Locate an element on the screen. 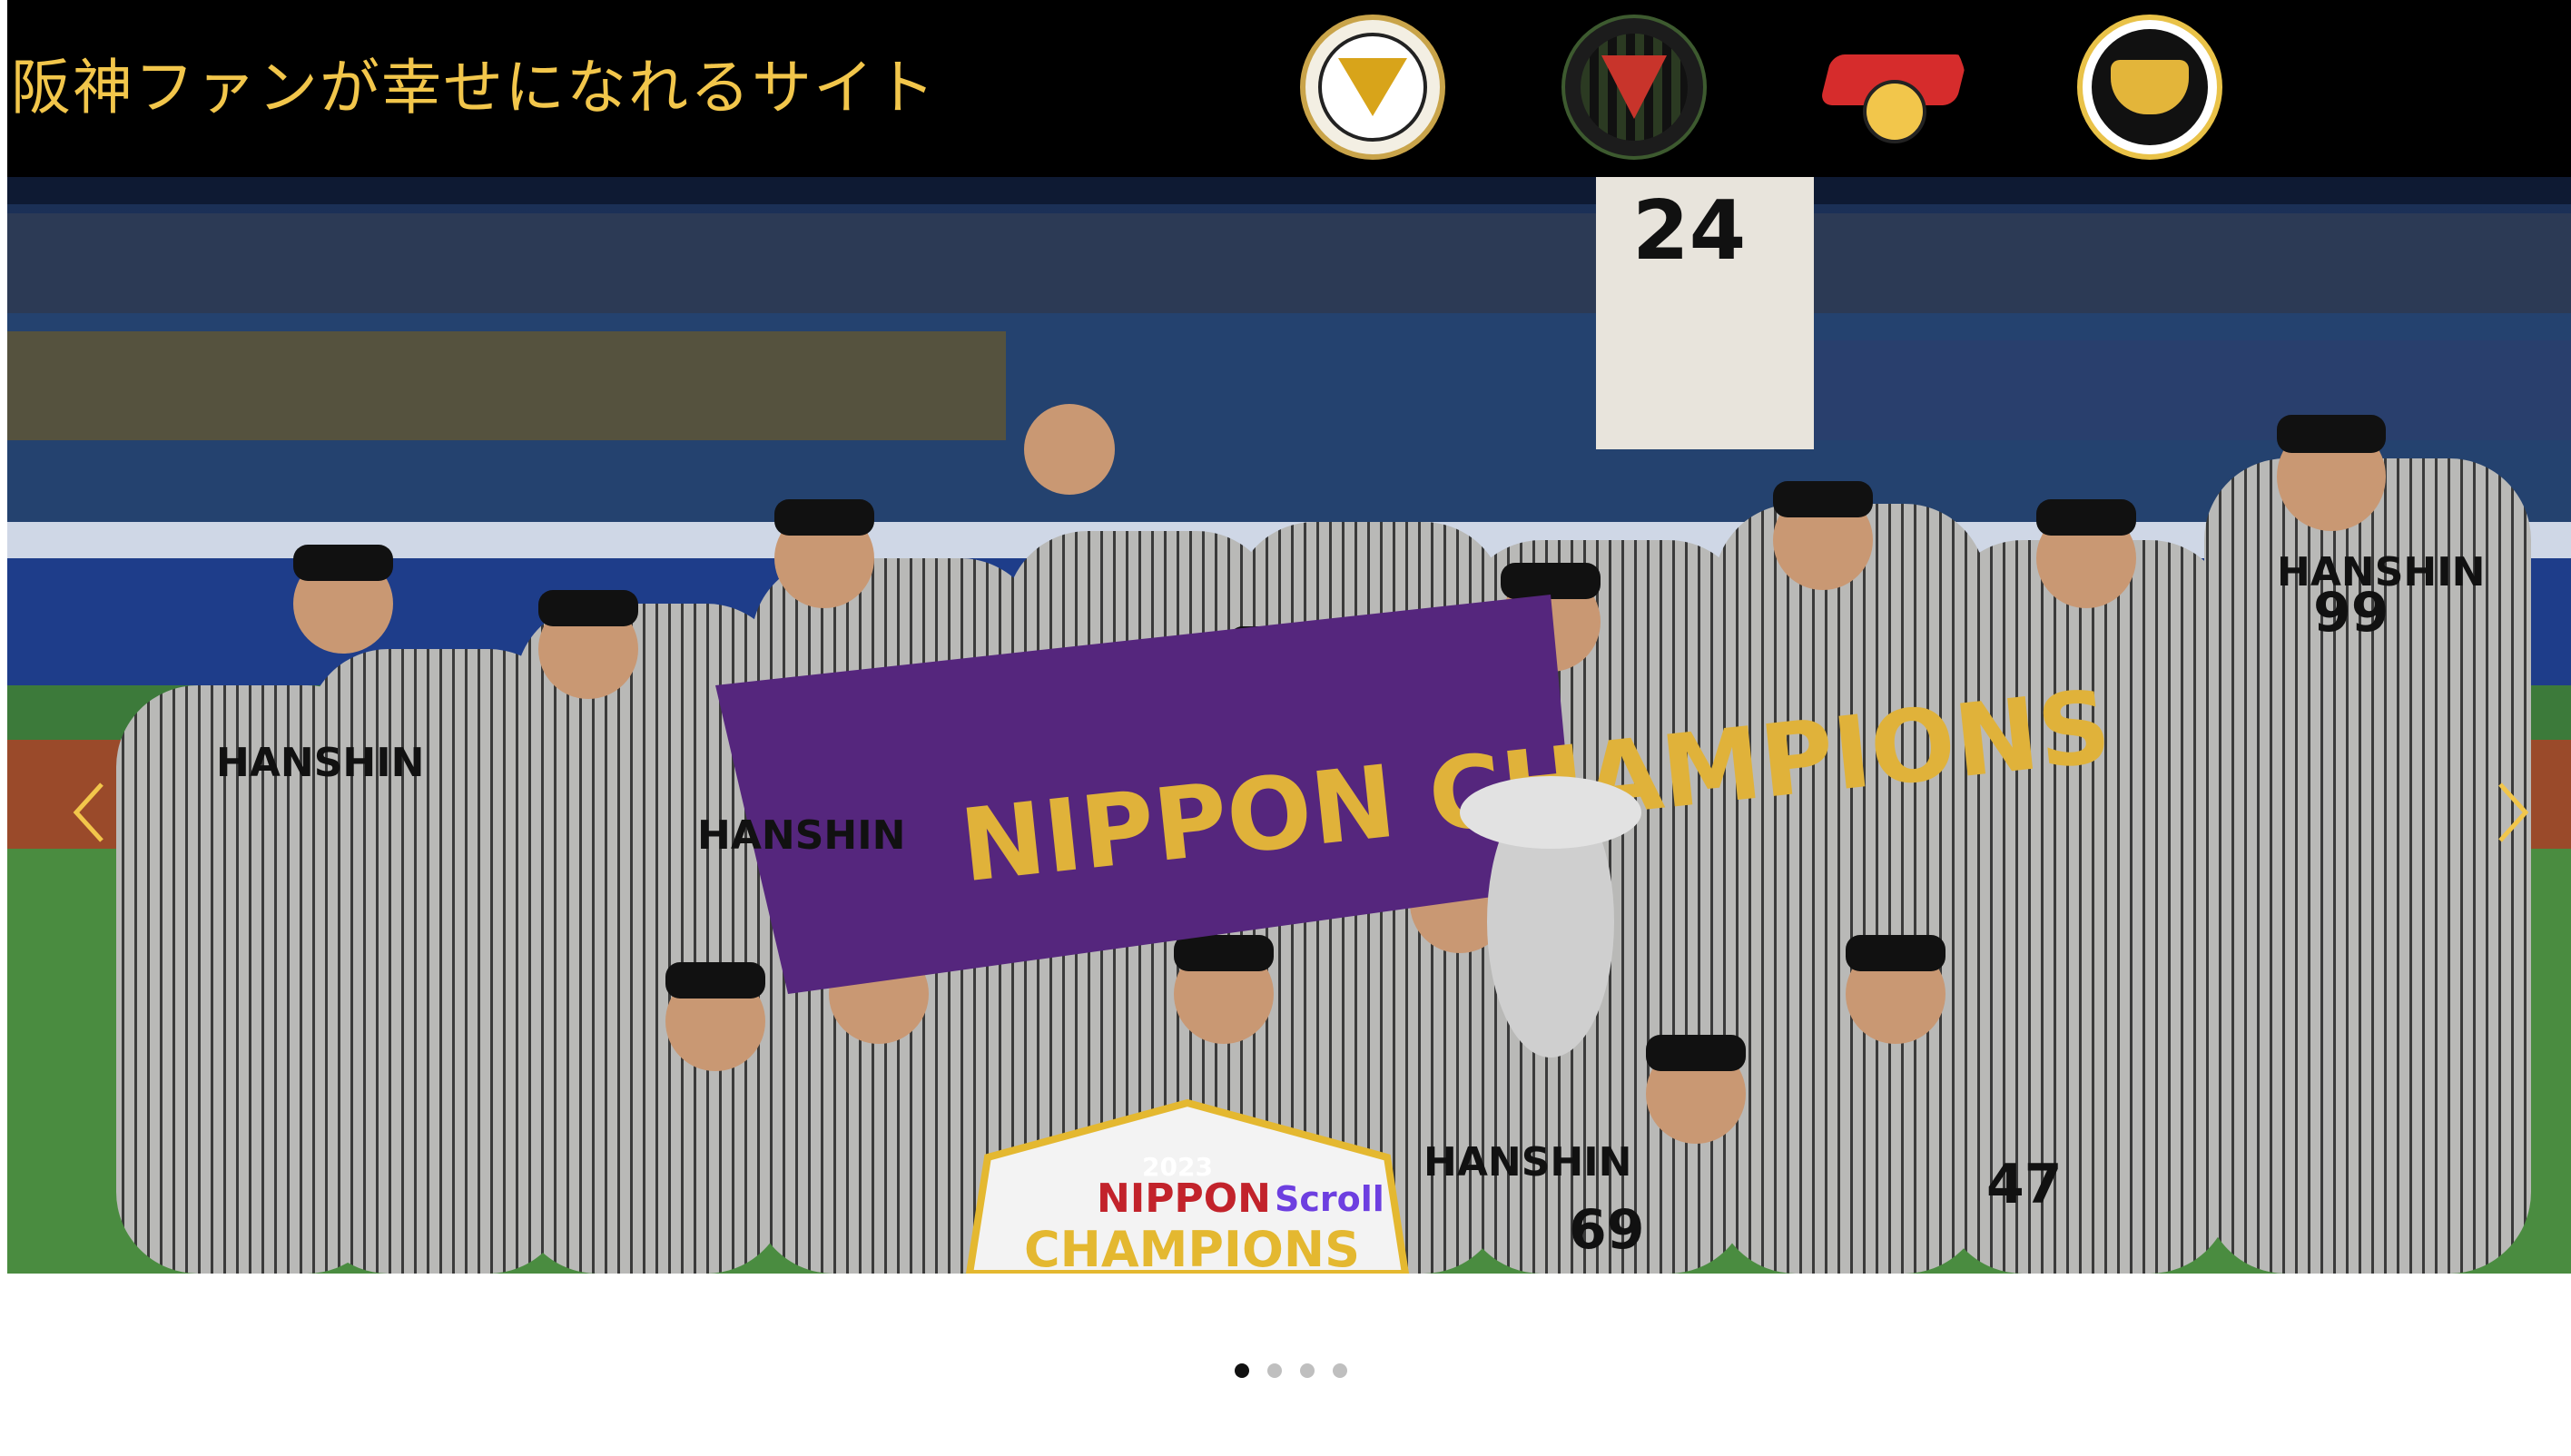 This screenshot has height=1456, width=2571. central-league-champions-2023-logo is located at coordinates (2149, 87).